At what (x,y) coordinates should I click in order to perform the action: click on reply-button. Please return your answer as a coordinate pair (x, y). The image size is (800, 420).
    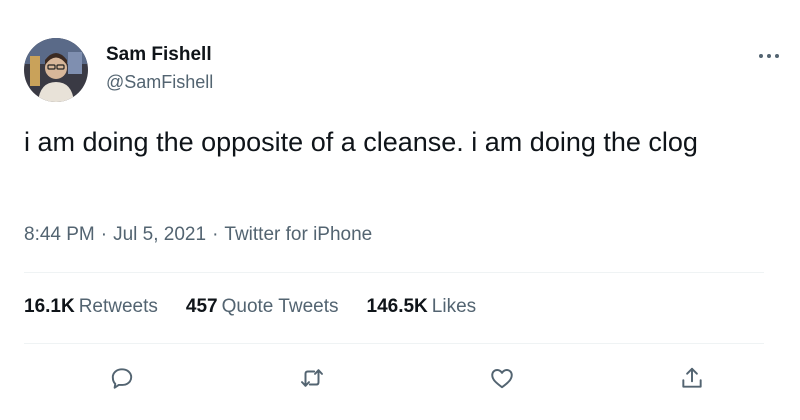
    Looking at the image, I should click on (122, 378).